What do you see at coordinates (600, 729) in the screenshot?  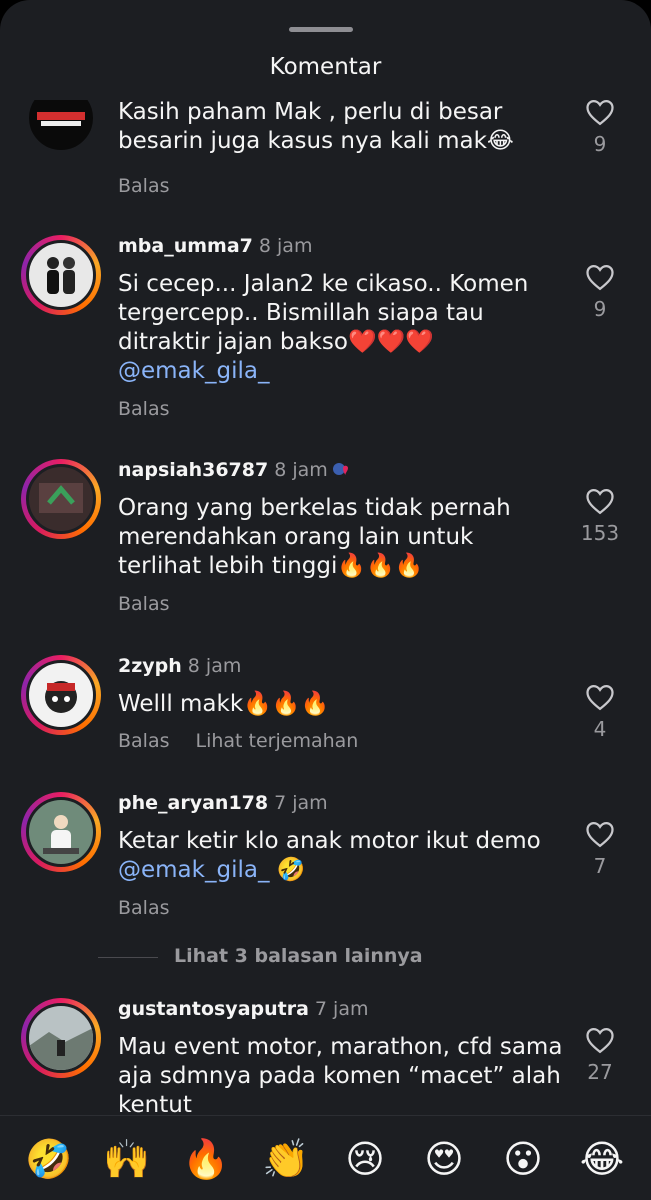 I see `like-count: 4` at bounding box center [600, 729].